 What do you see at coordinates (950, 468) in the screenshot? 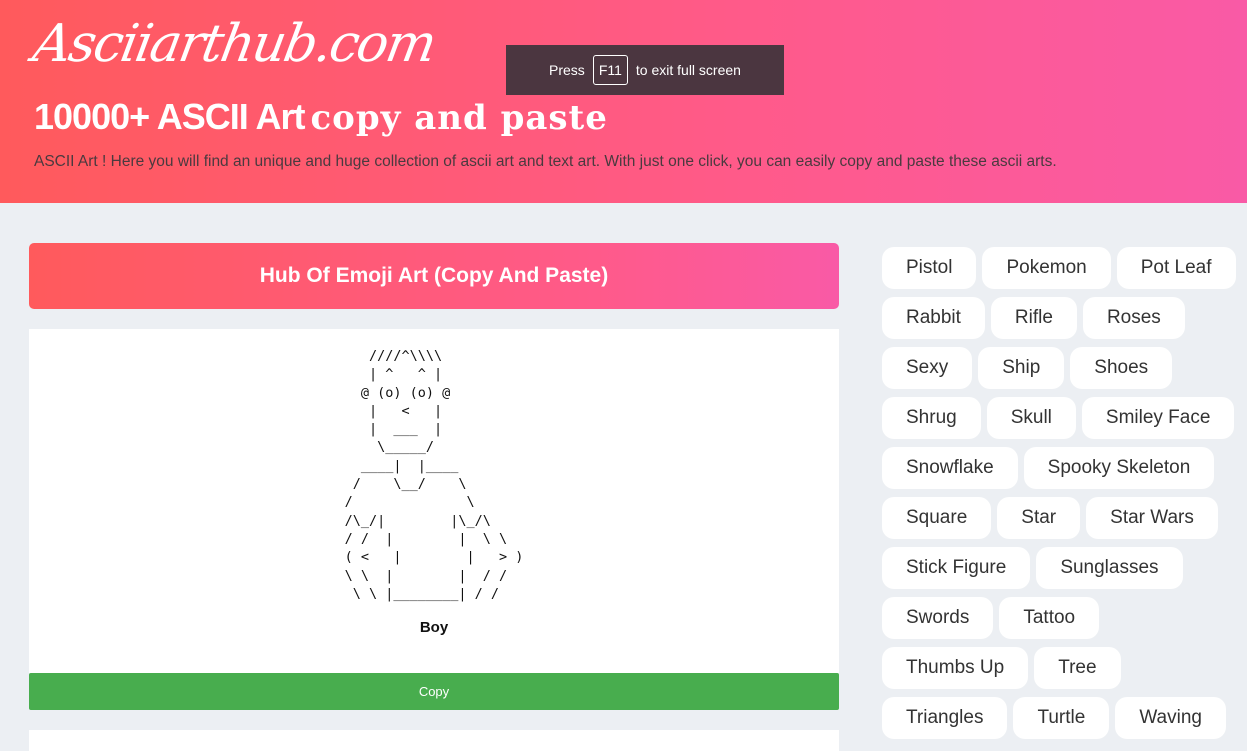
I see `tag-snowflake: Snowflake` at bounding box center [950, 468].